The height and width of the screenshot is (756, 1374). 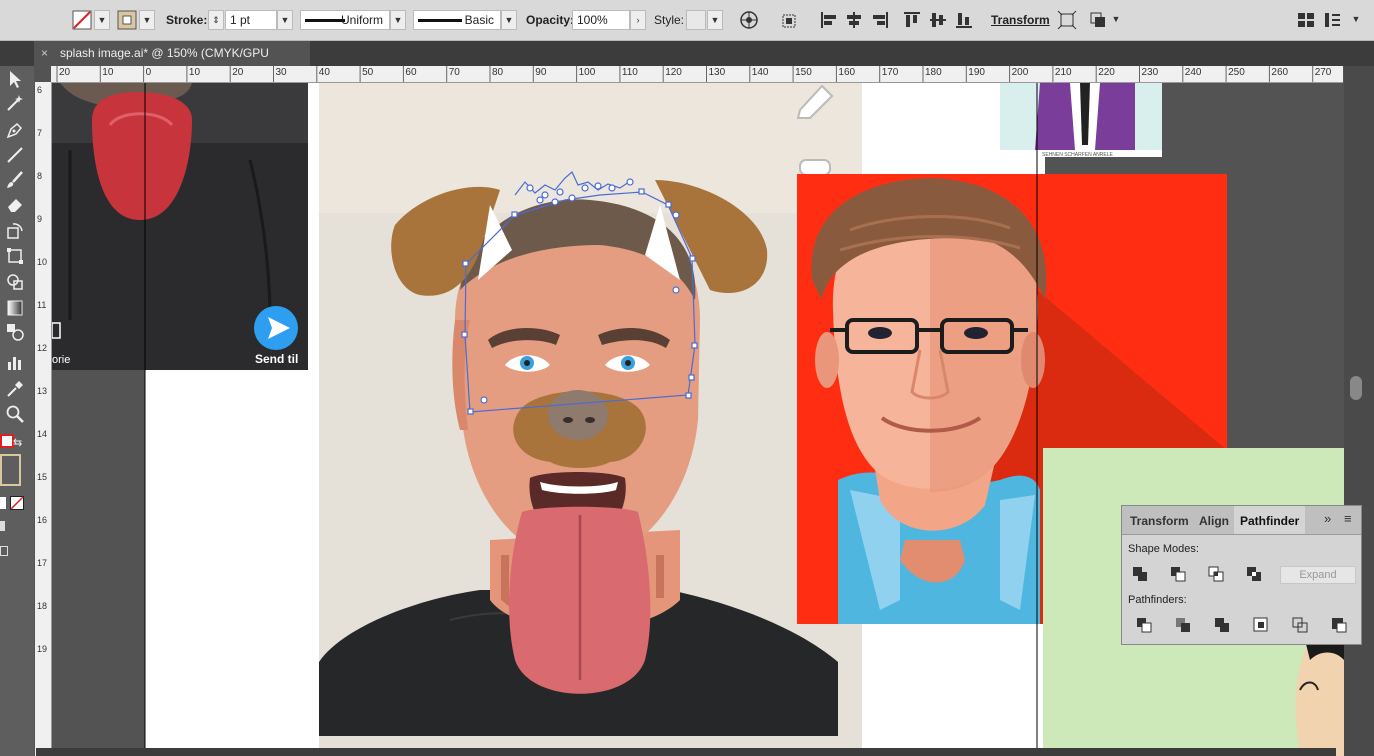 I want to click on style-dropdown: ▼, so click(x=715, y=20).